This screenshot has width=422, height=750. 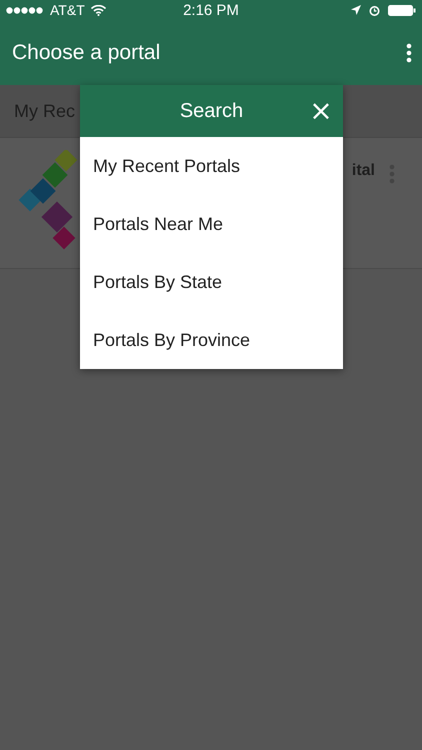 I want to click on wifi-icon, so click(x=98, y=10).